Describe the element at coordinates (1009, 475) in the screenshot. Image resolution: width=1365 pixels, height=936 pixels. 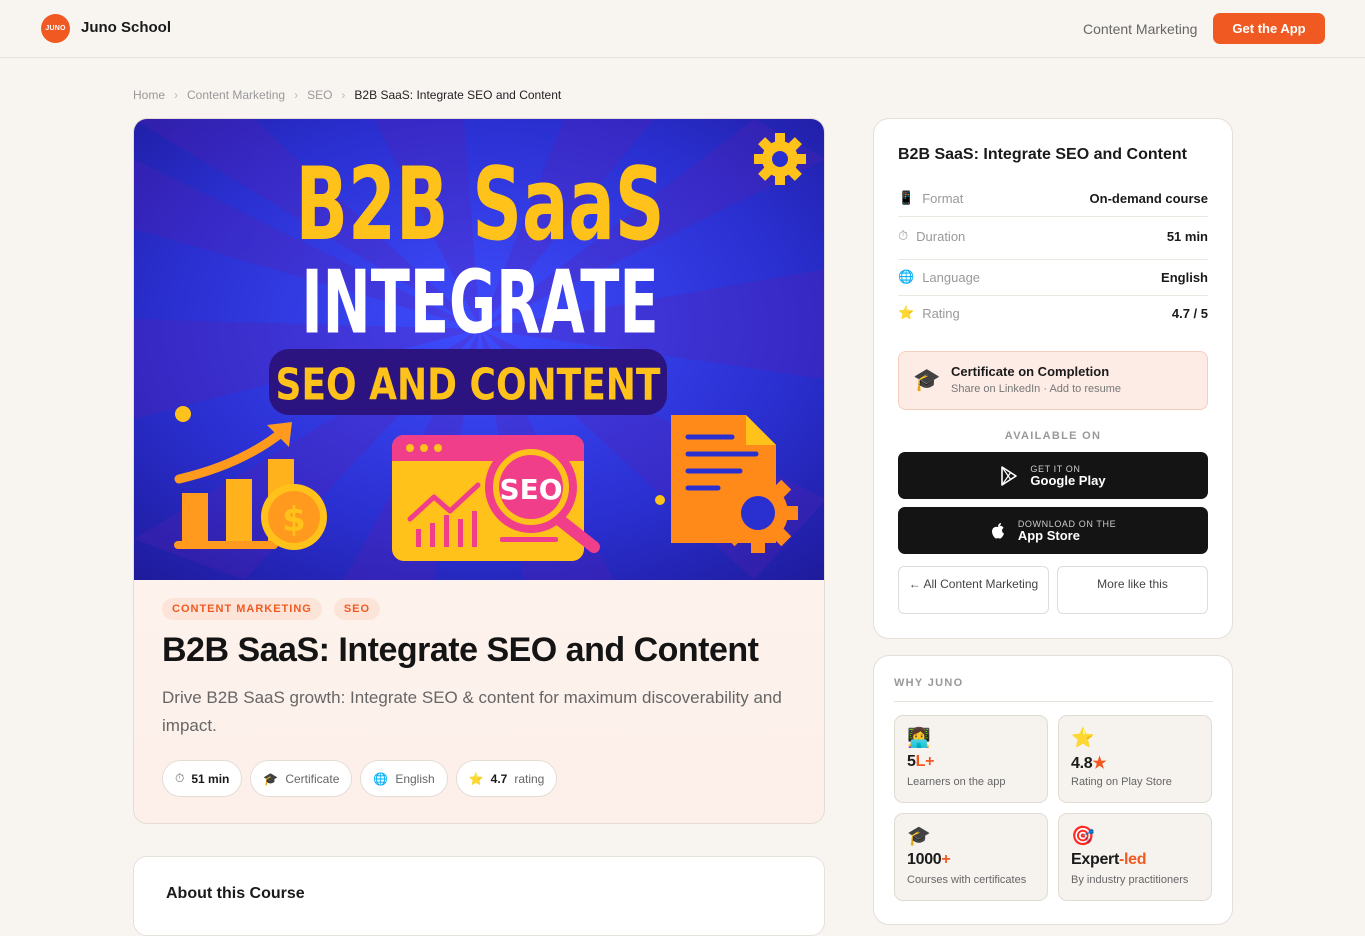
I see `google-play-icon` at that location.